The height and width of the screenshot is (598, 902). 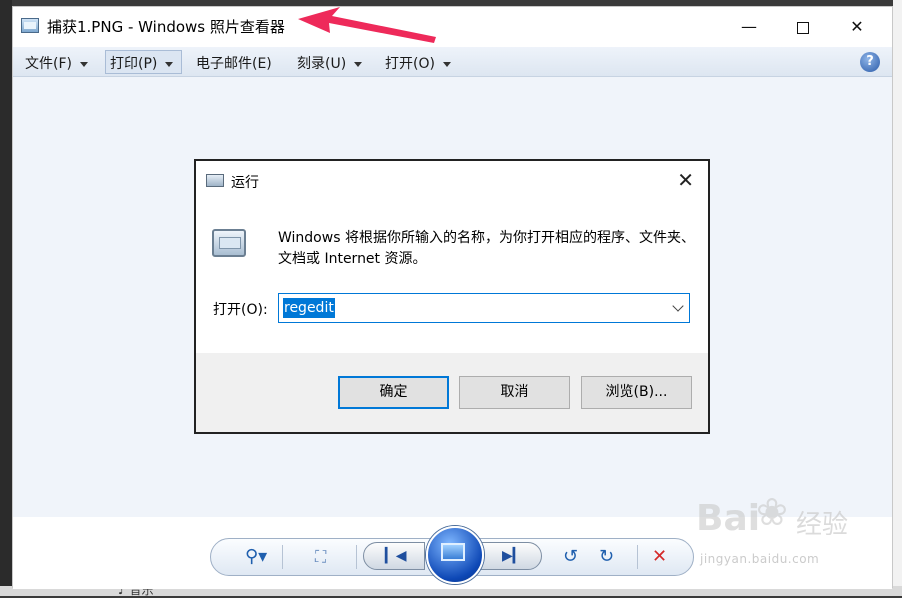 What do you see at coordinates (256, 557) in the screenshot?
I see `zoom-icon: ⚲▾` at bounding box center [256, 557].